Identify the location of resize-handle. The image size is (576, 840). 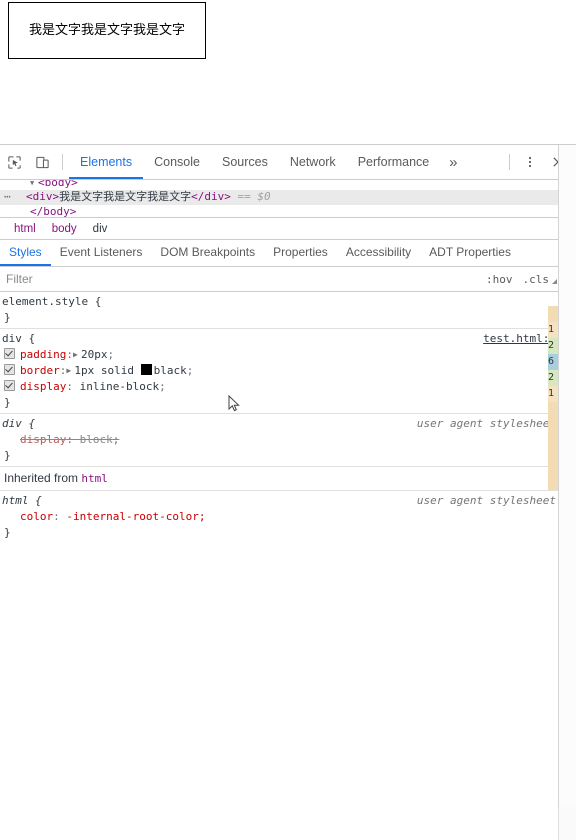
(554, 281).